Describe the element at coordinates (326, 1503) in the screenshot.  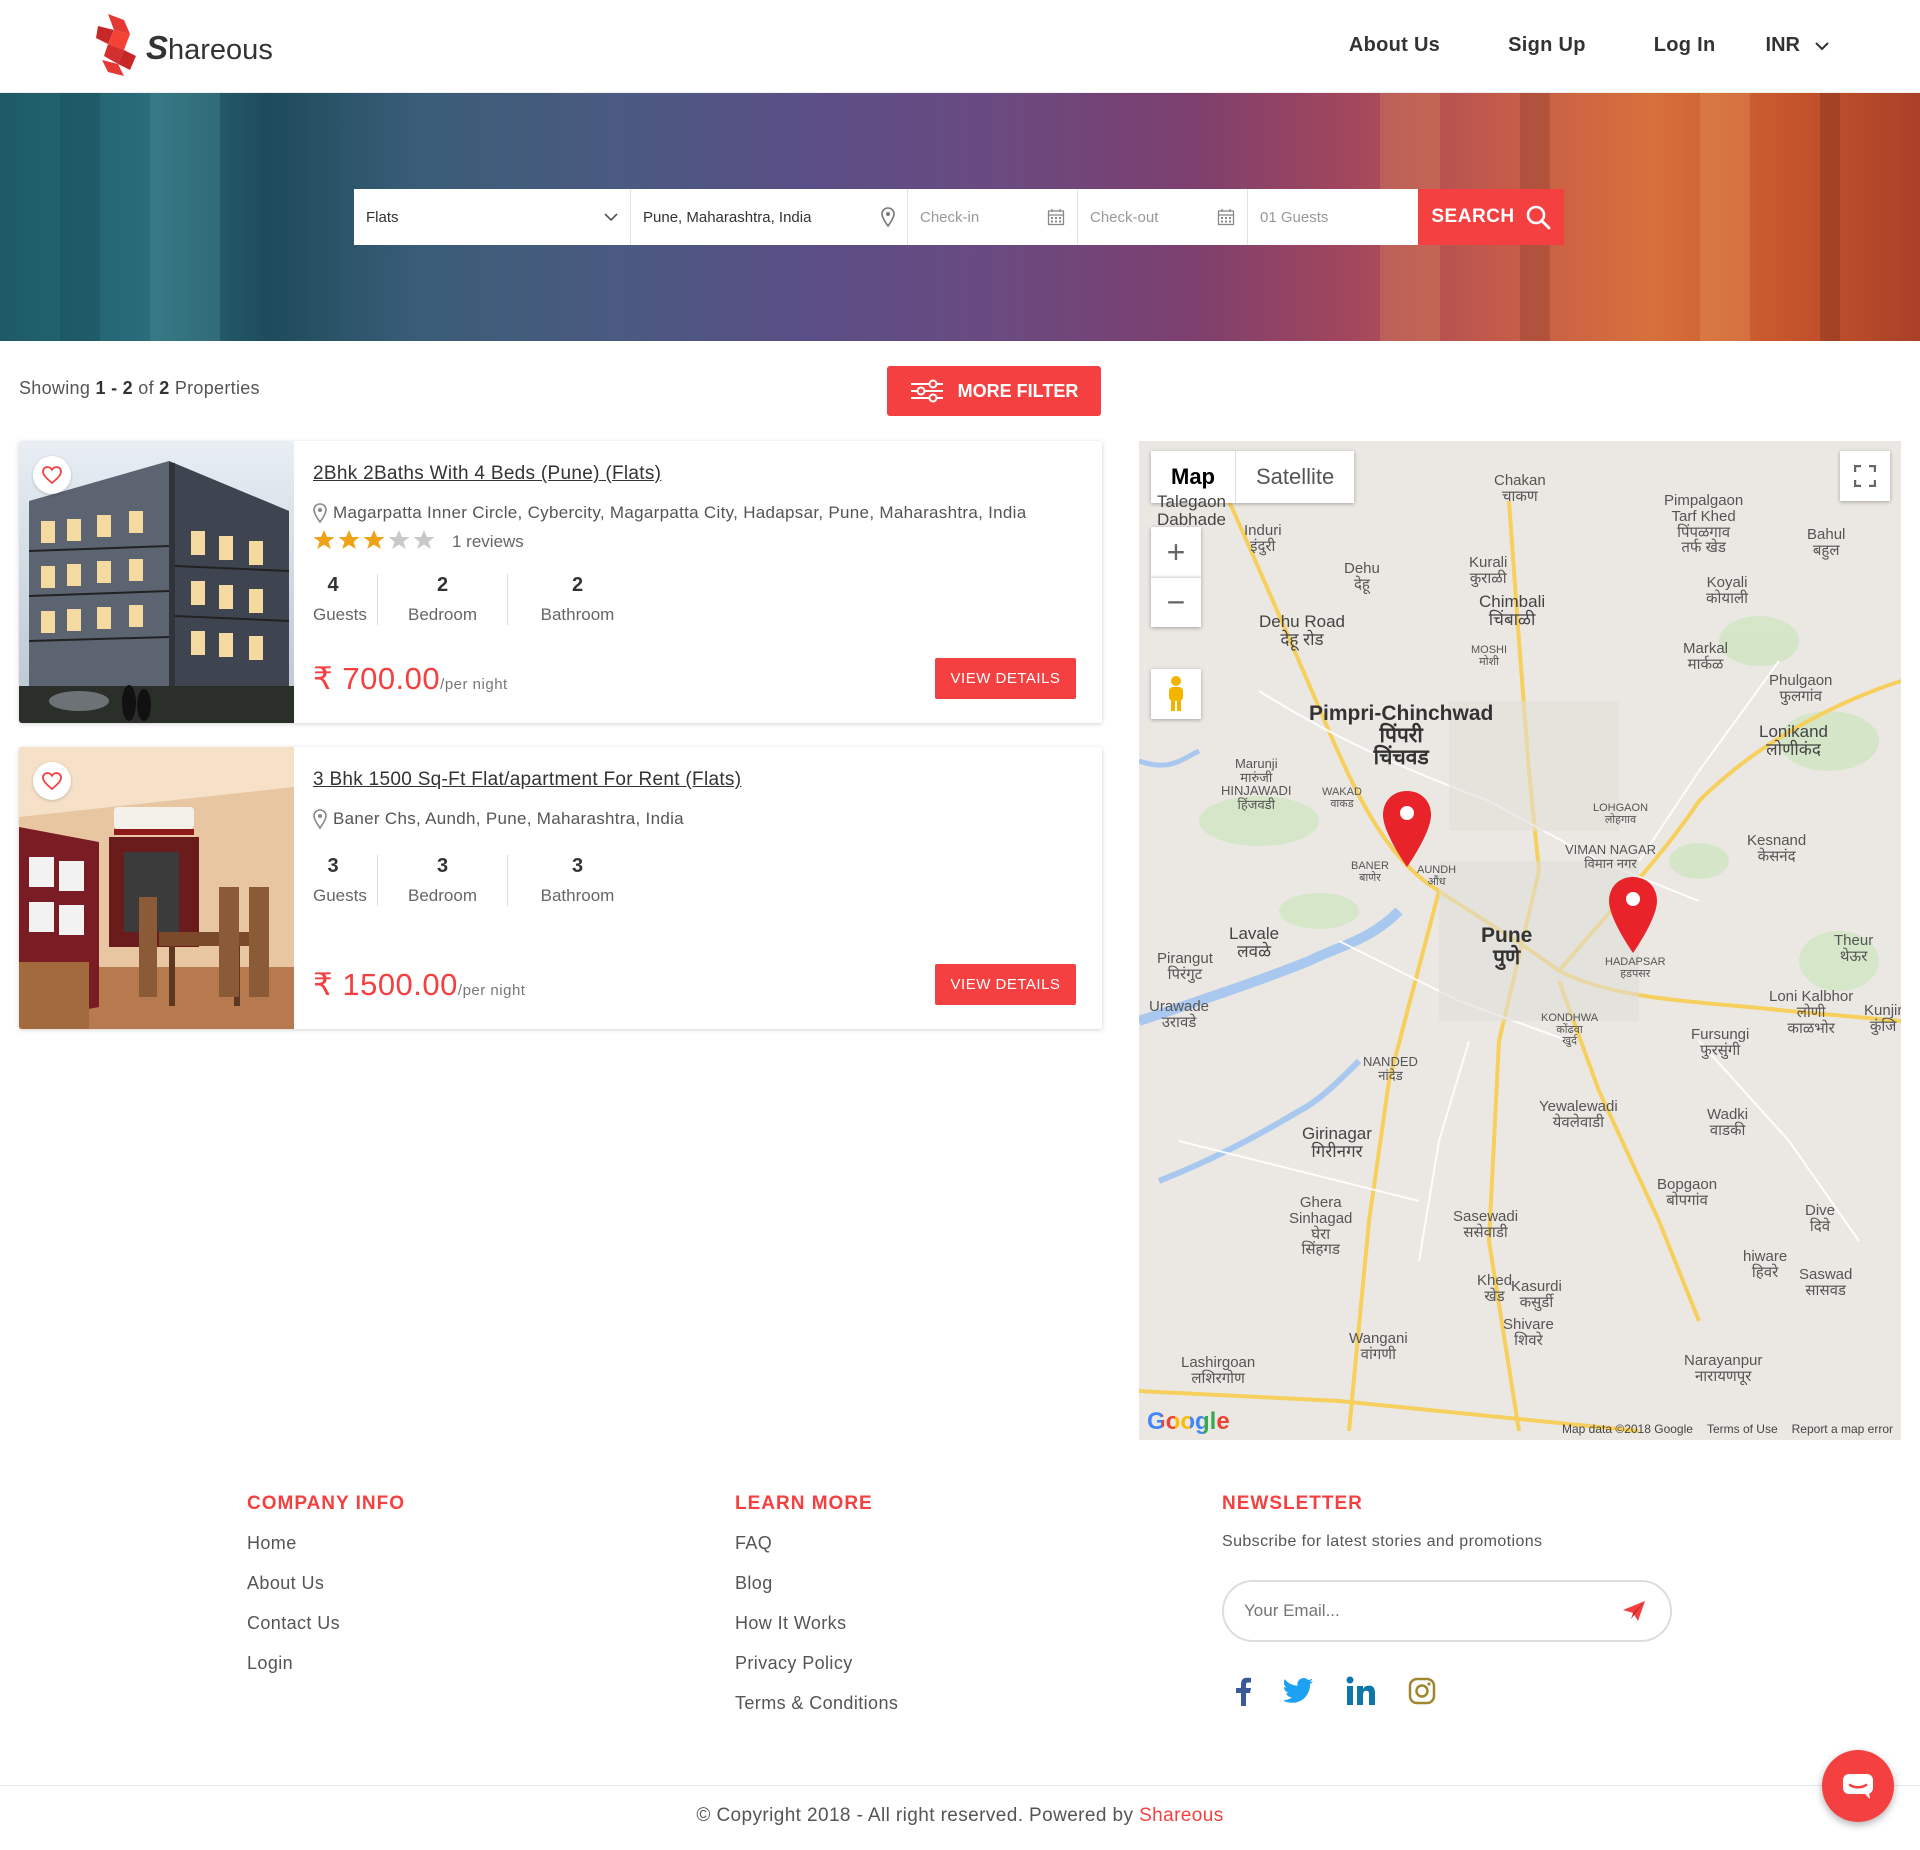
I see `footer-heading: COMPANY INFO` at that location.